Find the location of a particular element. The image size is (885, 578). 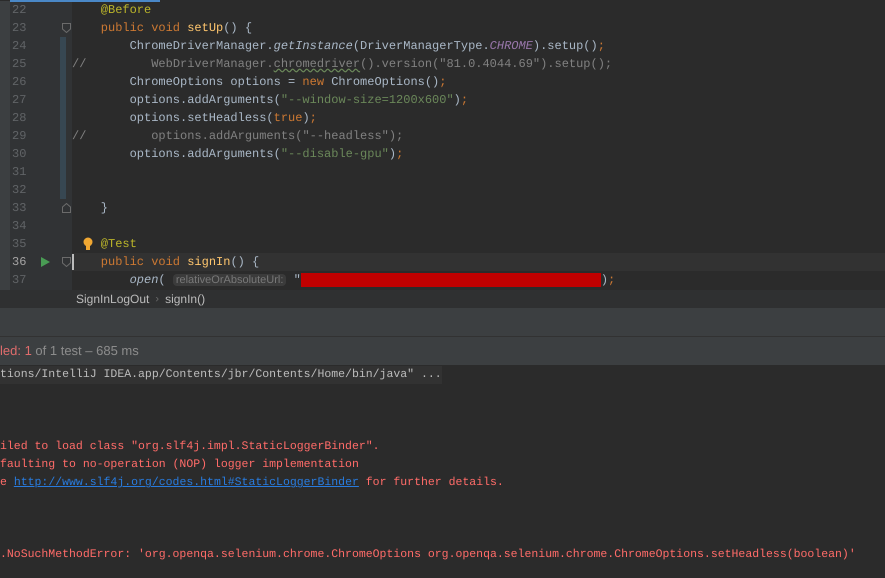

code-line: ChromeOptions options = new ChromeOptions(); is located at coordinates (288, 82).